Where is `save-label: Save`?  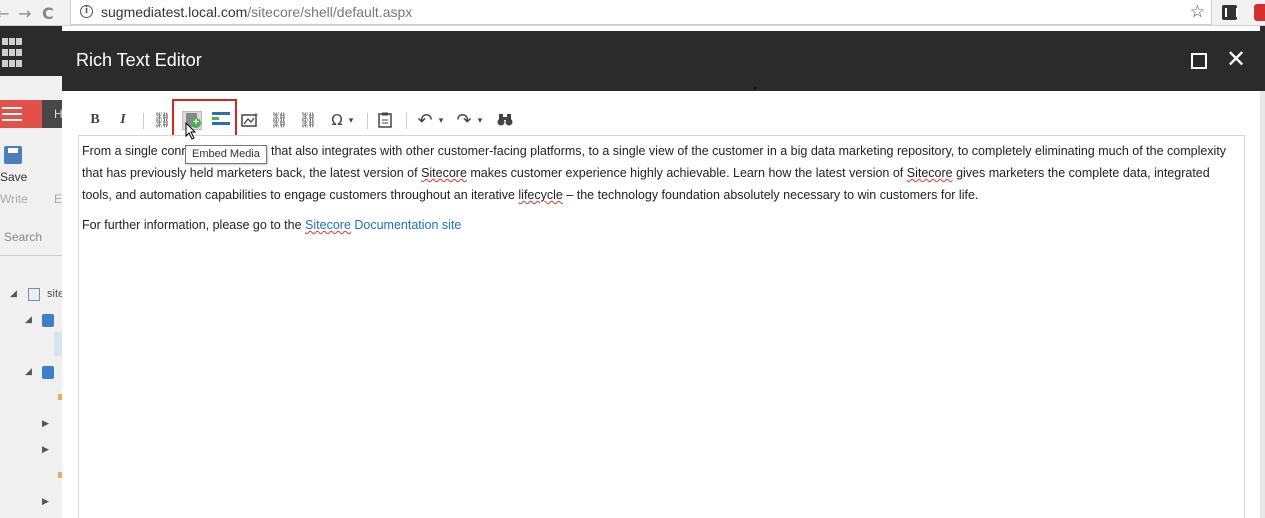
save-label: Save is located at coordinates (13, 177).